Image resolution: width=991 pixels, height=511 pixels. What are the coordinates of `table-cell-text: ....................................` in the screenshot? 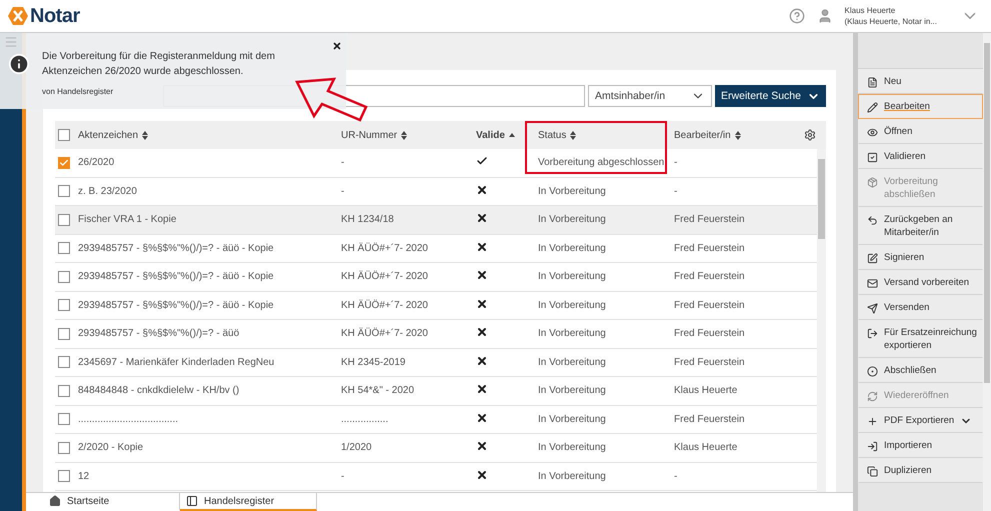 It's located at (129, 419).